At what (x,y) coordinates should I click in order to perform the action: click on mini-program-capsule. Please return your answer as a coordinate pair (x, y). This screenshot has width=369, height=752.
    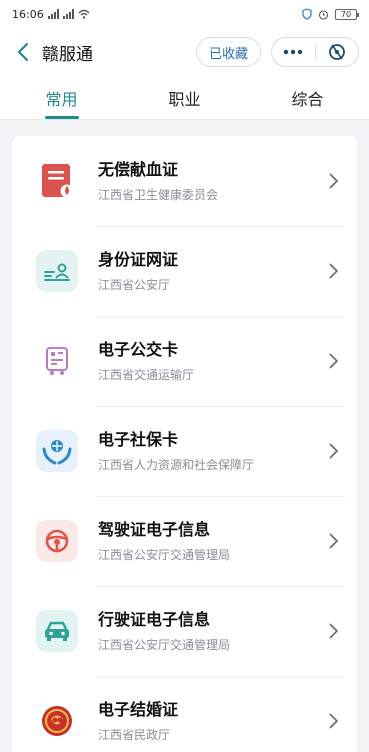
    Looking at the image, I should click on (315, 52).